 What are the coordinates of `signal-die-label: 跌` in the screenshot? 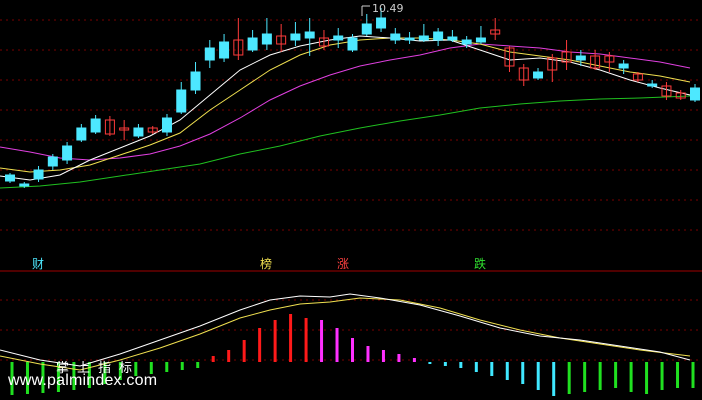 It's located at (480, 264).